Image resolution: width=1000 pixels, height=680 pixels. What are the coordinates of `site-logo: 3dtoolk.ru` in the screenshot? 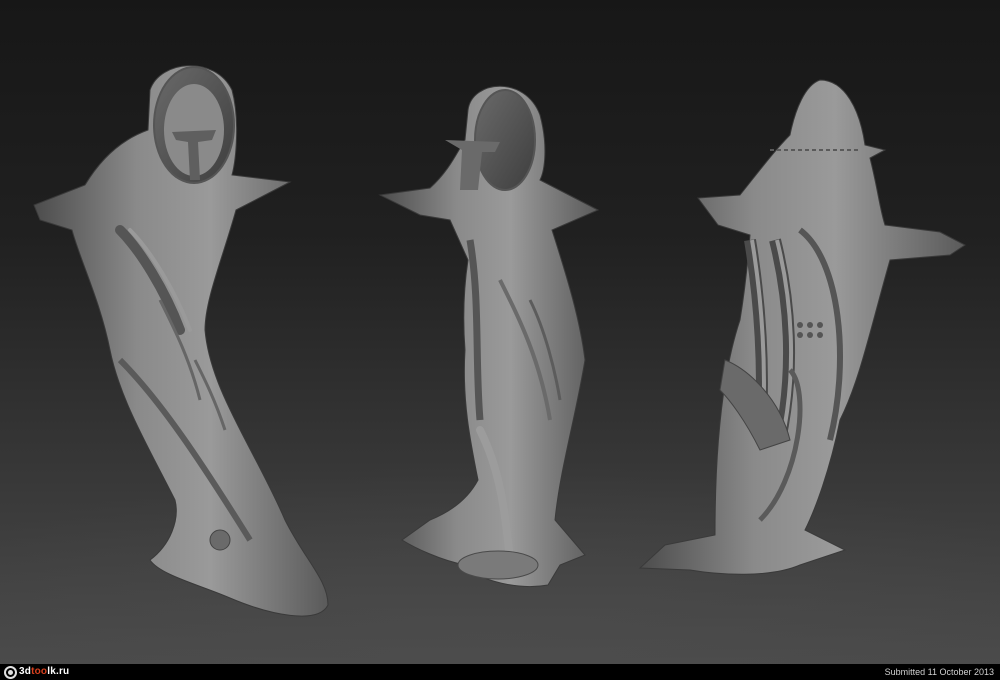 It's located at (36, 672).